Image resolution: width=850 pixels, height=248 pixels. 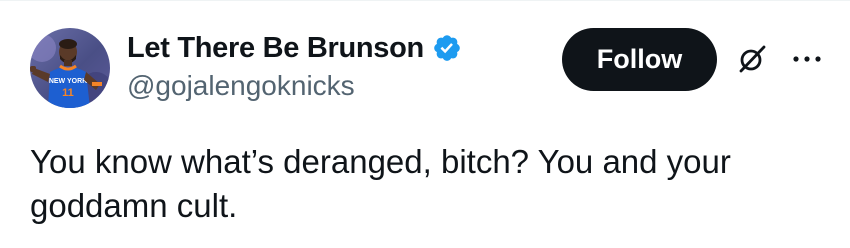 I want to click on svg-text: NEW YORK, so click(x=68, y=81).